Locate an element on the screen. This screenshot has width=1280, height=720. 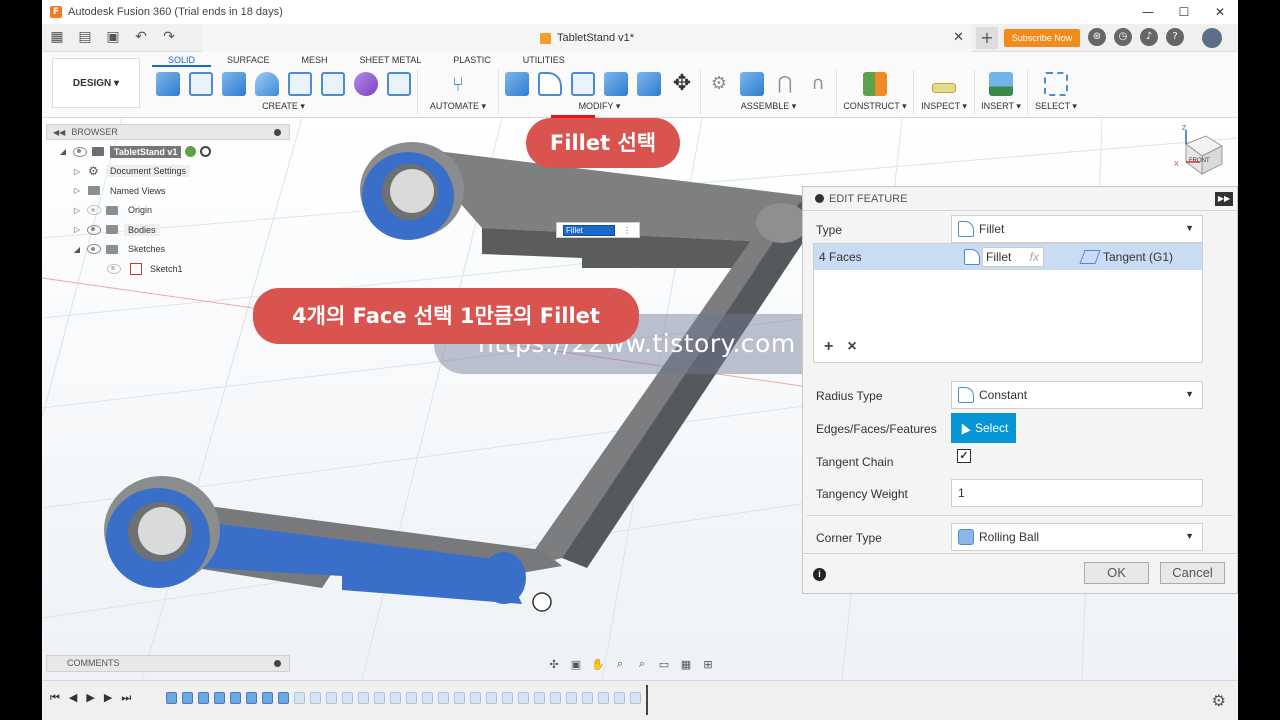
create-sketch-icon is located at coordinates (201, 84).